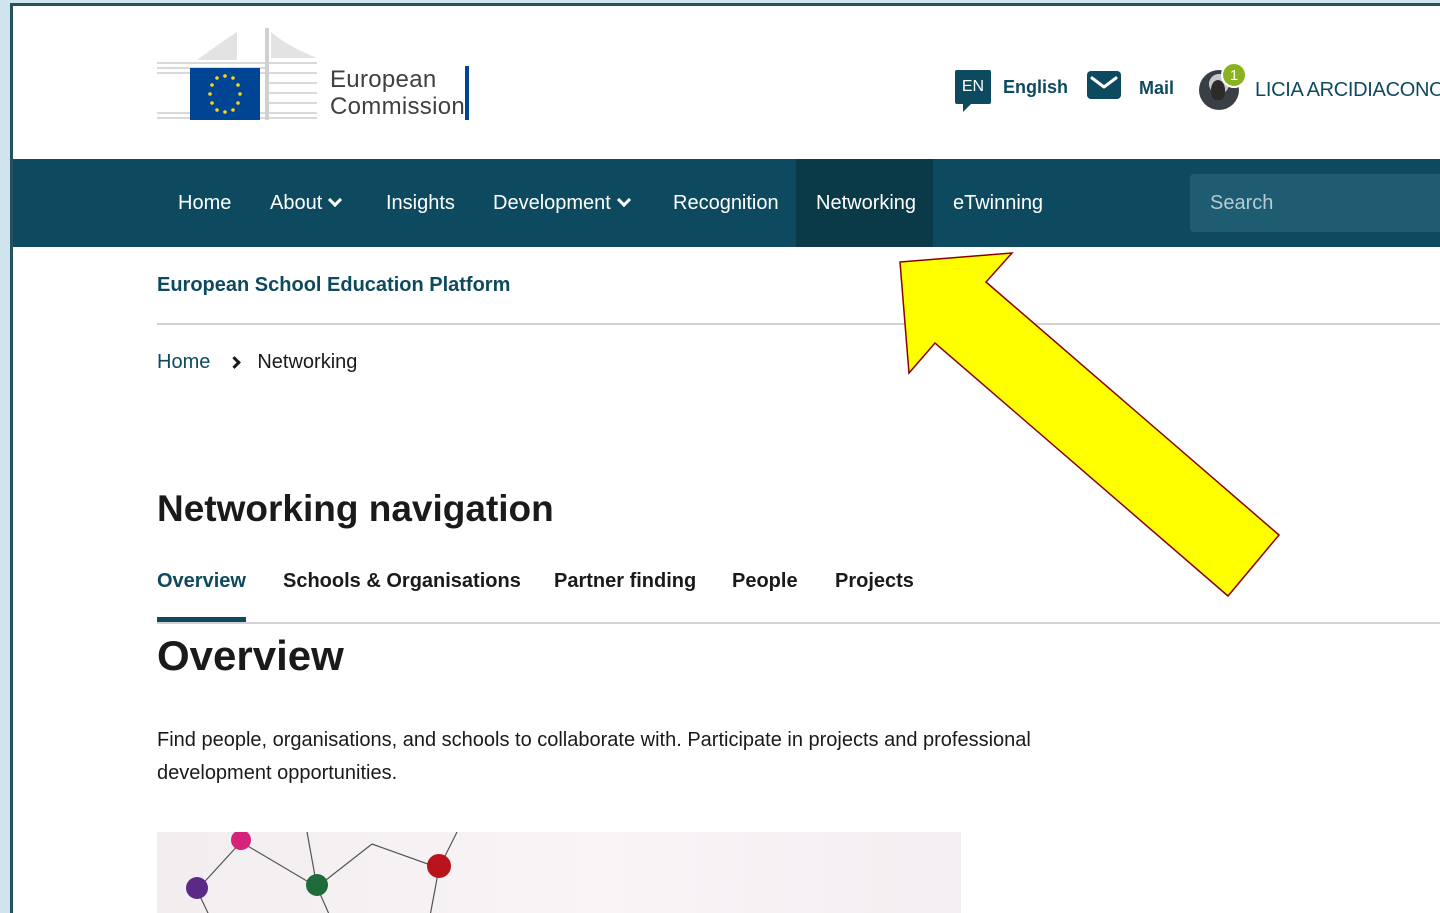  I want to click on language-badge-icon: EN, so click(973, 91).